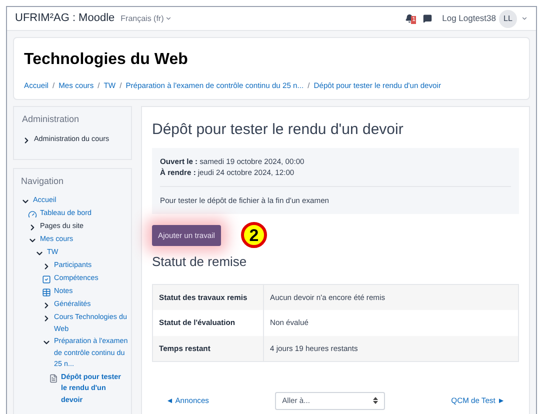 This screenshot has height=414, width=543. What do you see at coordinates (46, 293) in the screenshot?
I see `table-icon` at bounding box center [46, 293].